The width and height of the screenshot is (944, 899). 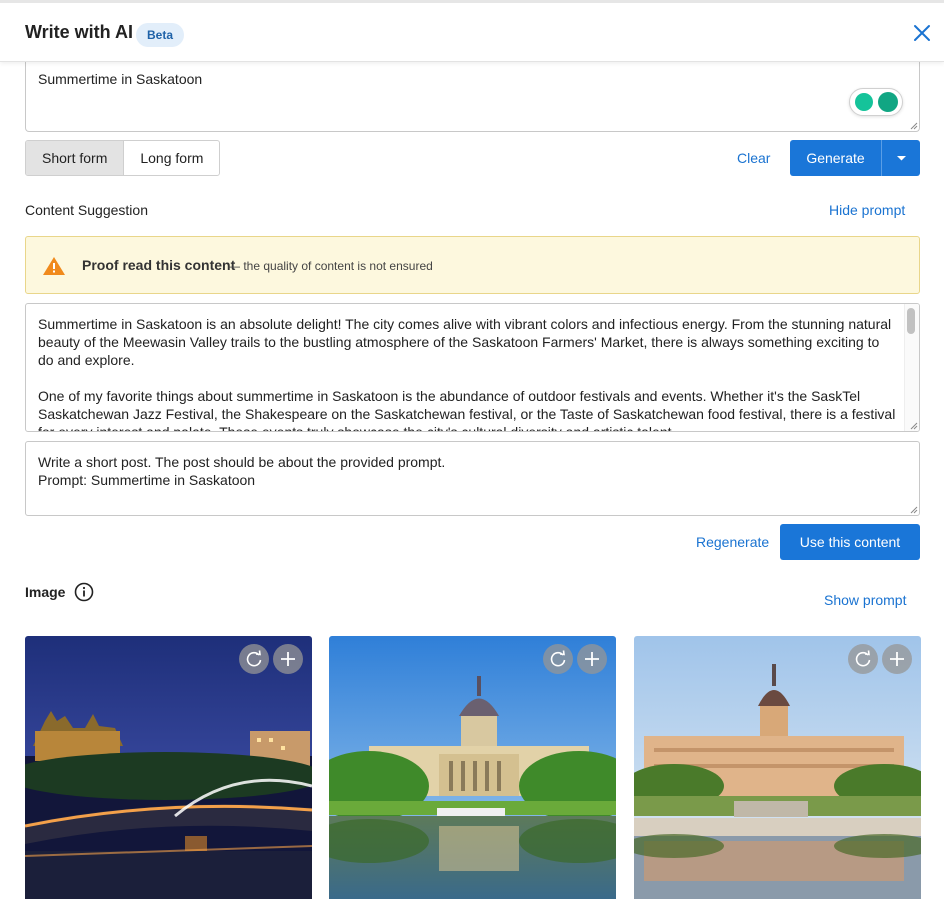 I want to click on use-this-content-button: Use this content, so click(x=850, y=542).